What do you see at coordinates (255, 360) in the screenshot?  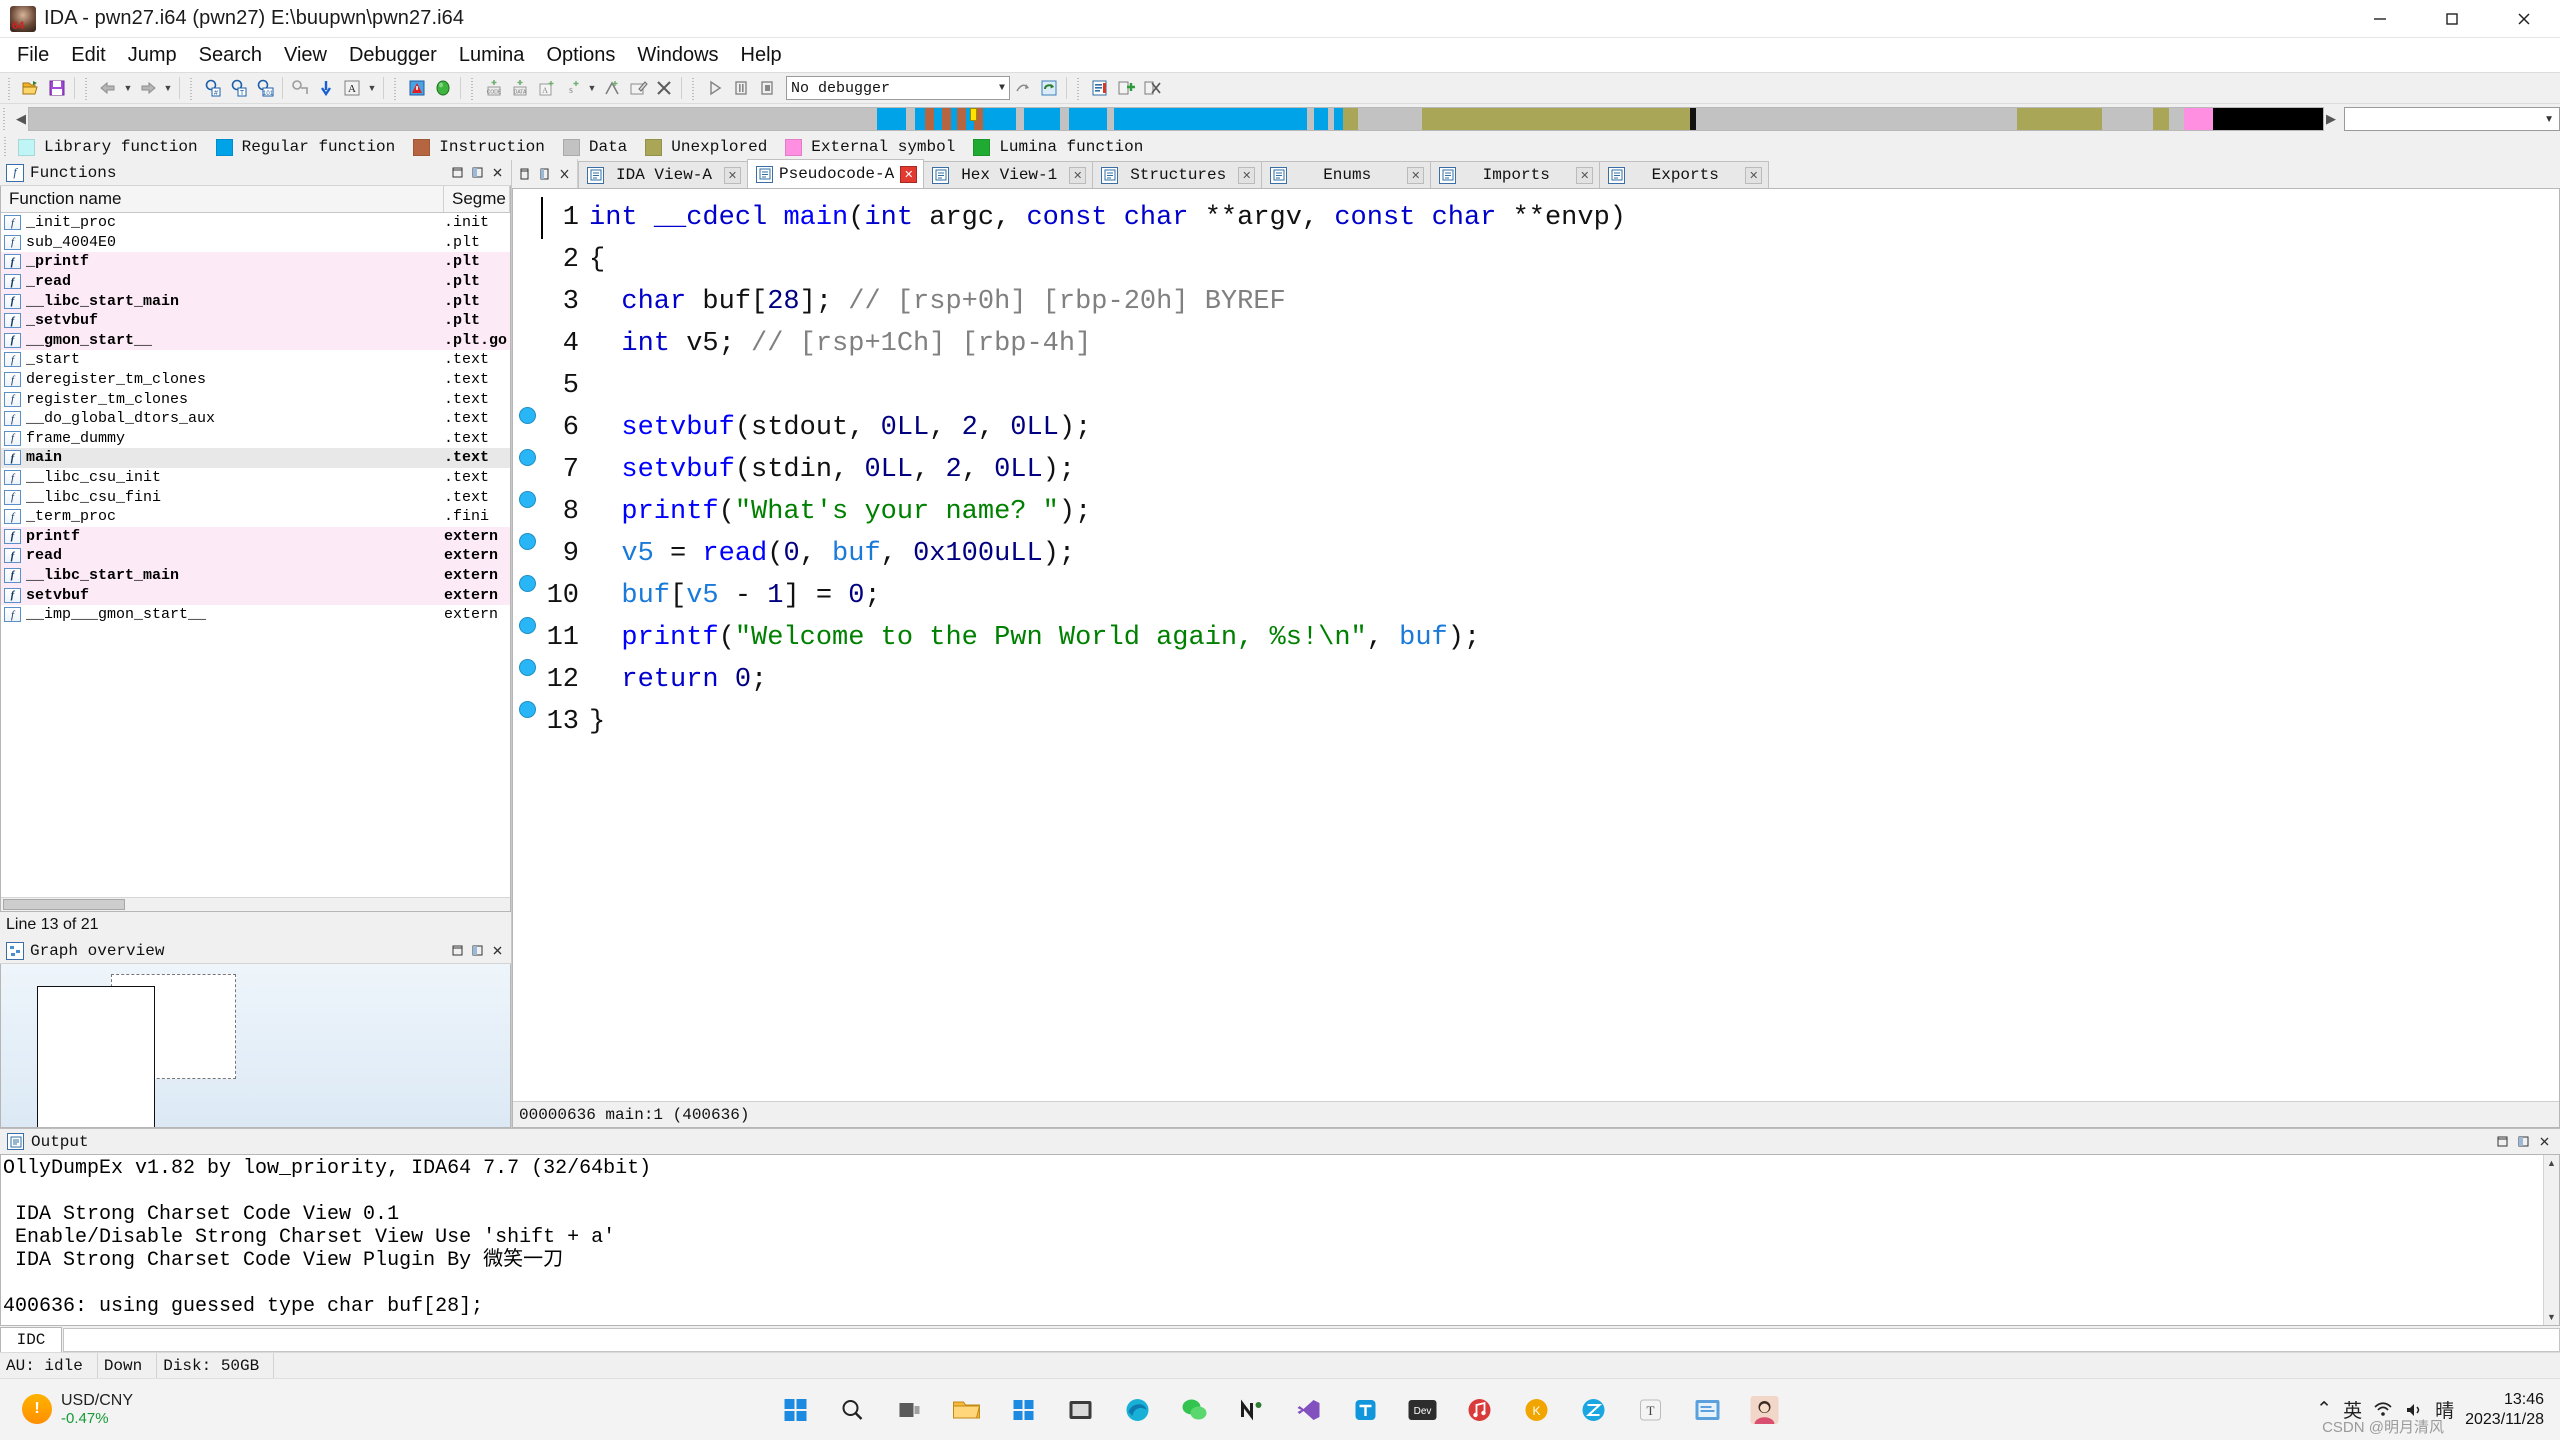 I see `table-row: f _start .text` at bounding box center [255, 360].